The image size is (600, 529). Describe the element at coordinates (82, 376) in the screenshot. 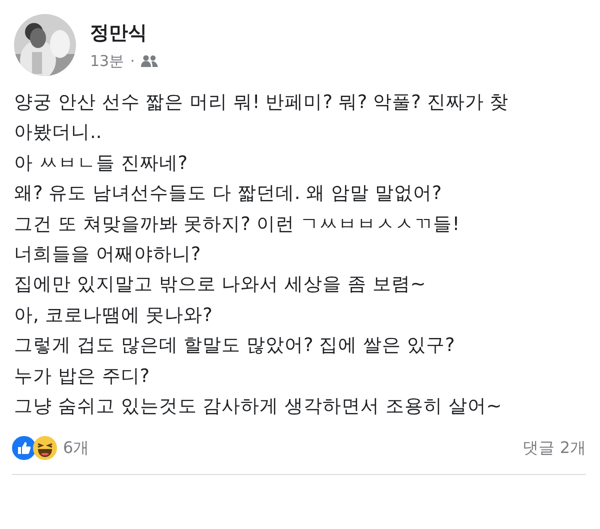

I see `post-text-line: 누가 밥은 주디?` at that location.